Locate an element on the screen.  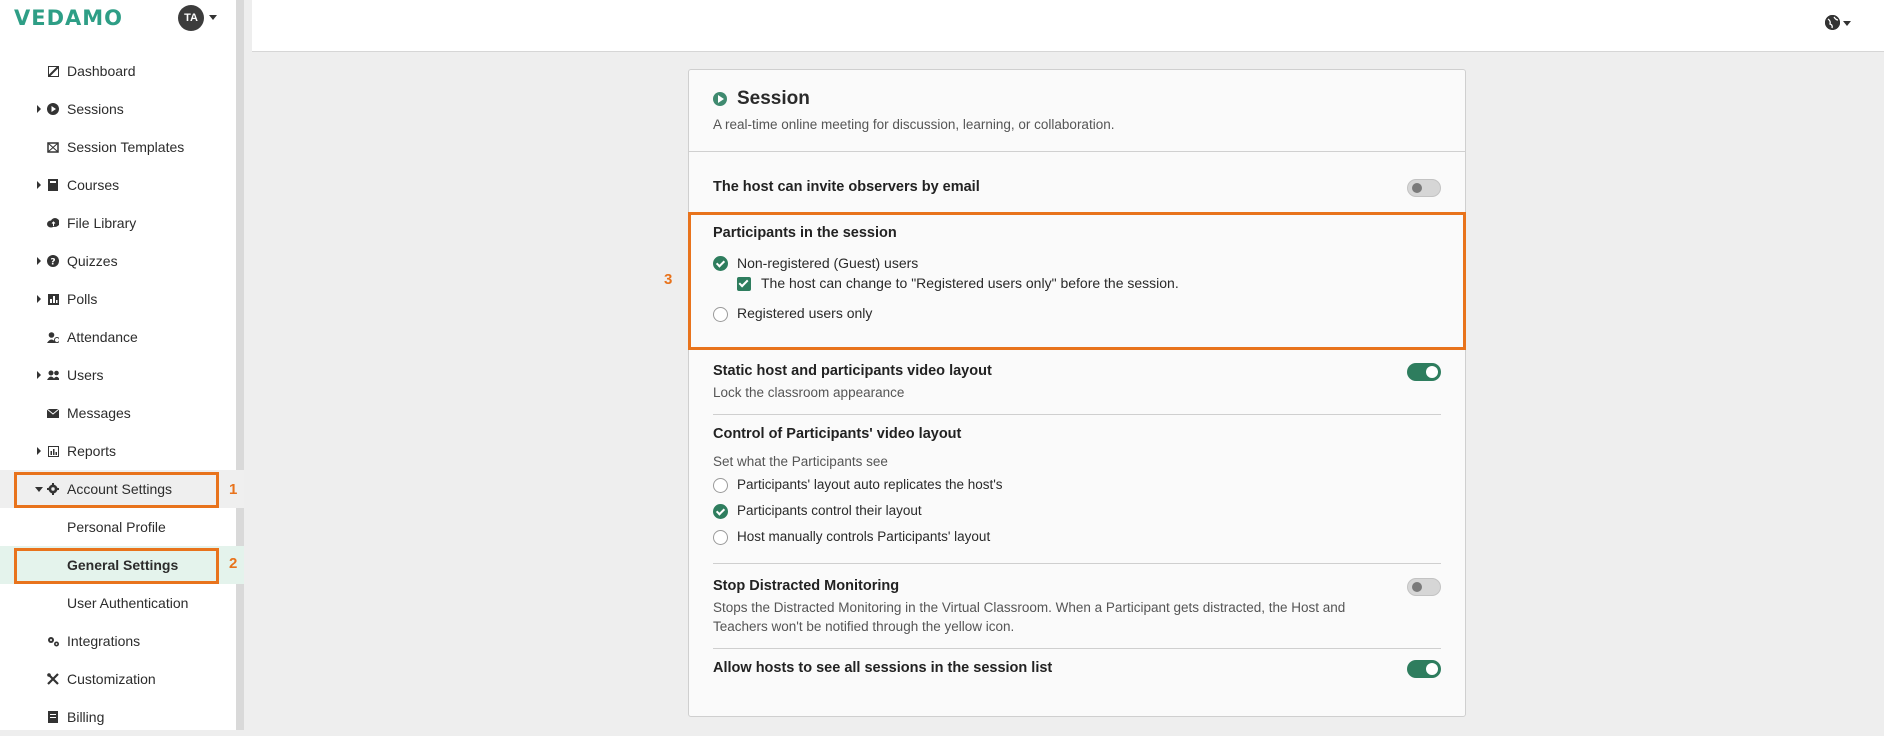
sidebar-item-label: Dashboard is located at coordinates (101, 71).